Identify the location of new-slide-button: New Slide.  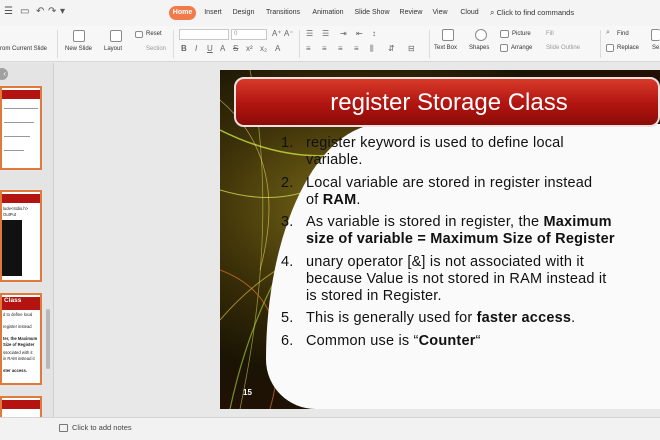
(78, 49).